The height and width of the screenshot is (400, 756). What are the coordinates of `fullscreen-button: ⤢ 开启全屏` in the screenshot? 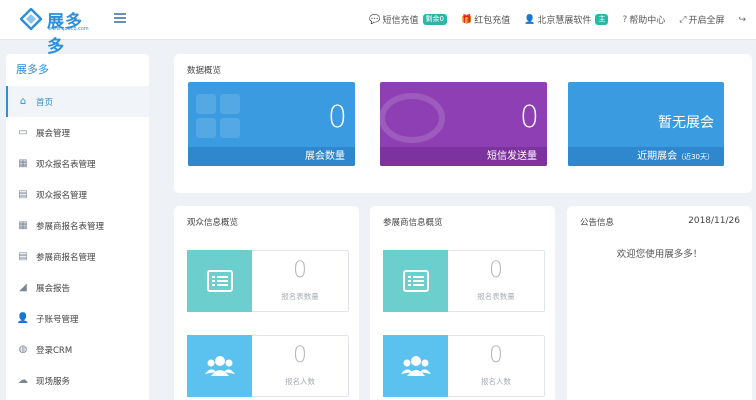 It's located at (702, 20).